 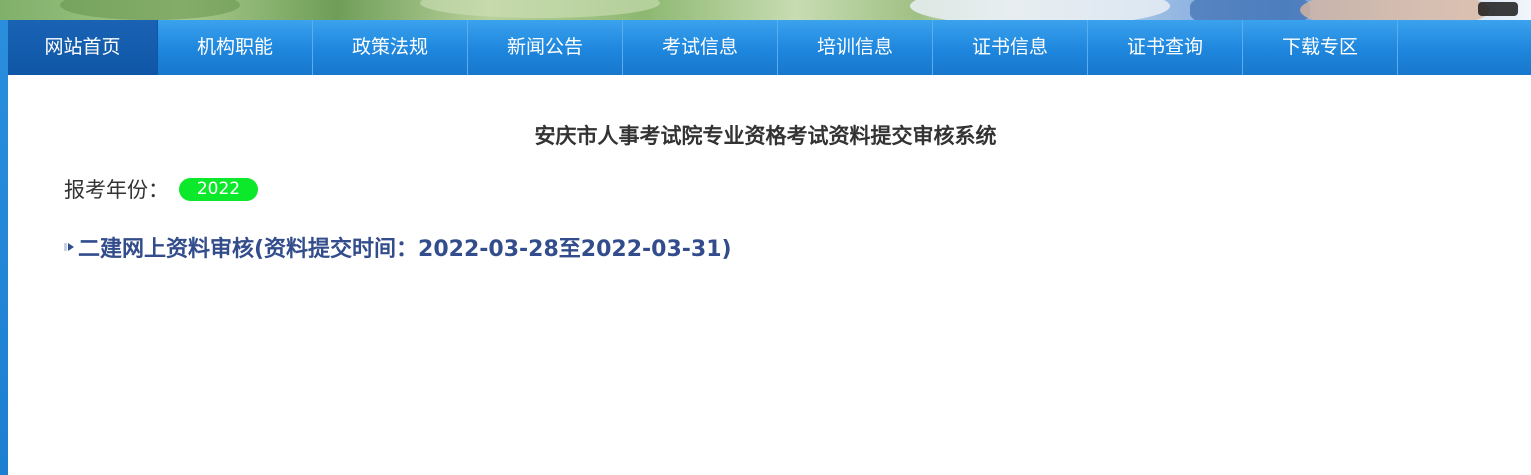 I want to click on nav-item-functions: 机构职能, so click(x=235, y=47).